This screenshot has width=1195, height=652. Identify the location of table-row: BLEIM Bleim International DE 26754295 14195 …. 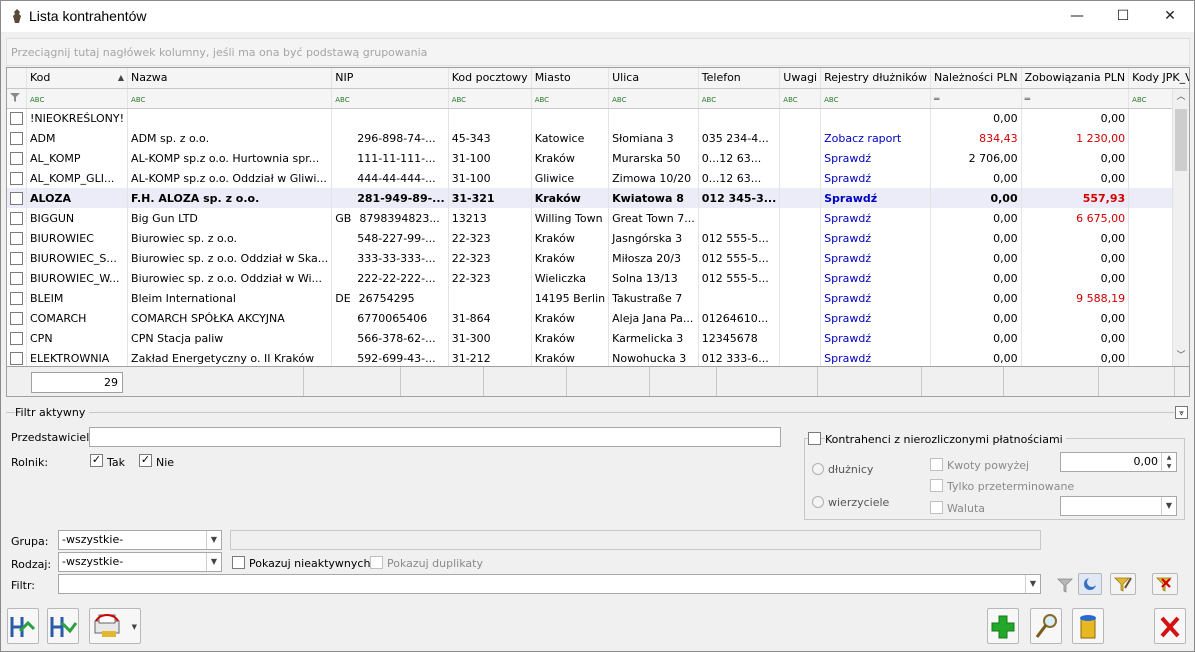
(598, 298).